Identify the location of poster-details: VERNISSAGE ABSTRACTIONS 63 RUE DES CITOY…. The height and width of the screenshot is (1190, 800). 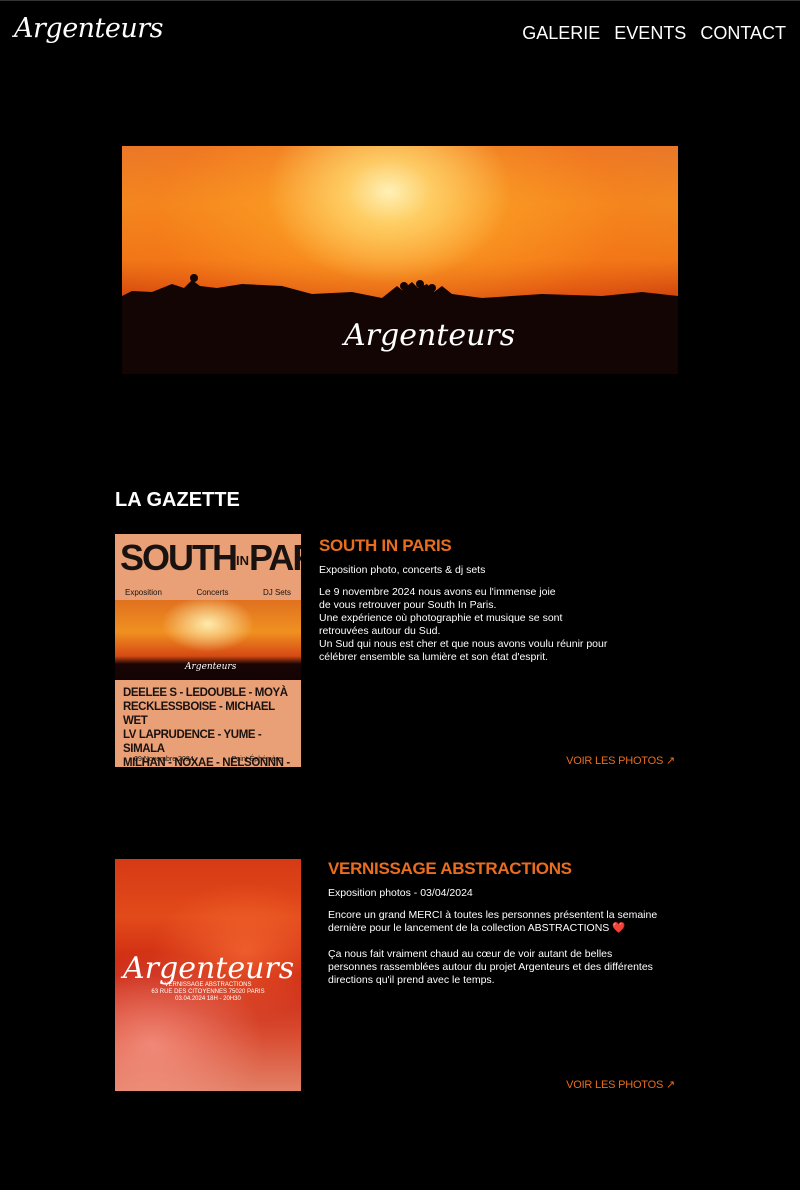
(208, 992).